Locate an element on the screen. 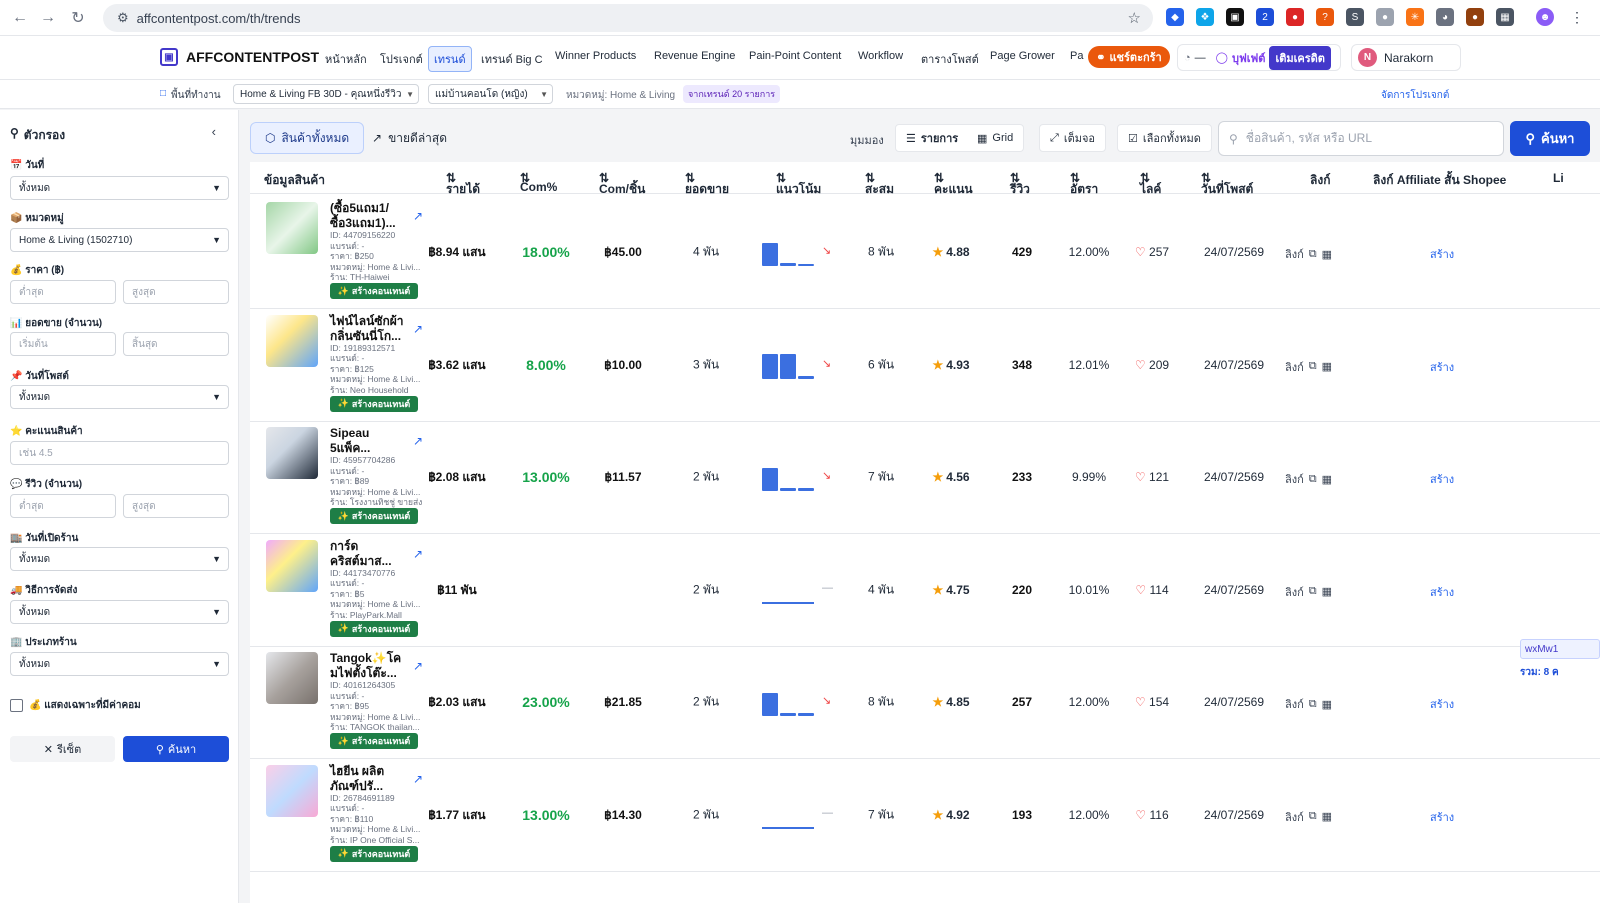 This screenshot has height=903, width=1600. site-info-icon: ⚙ is located at coordinates (123, 18).